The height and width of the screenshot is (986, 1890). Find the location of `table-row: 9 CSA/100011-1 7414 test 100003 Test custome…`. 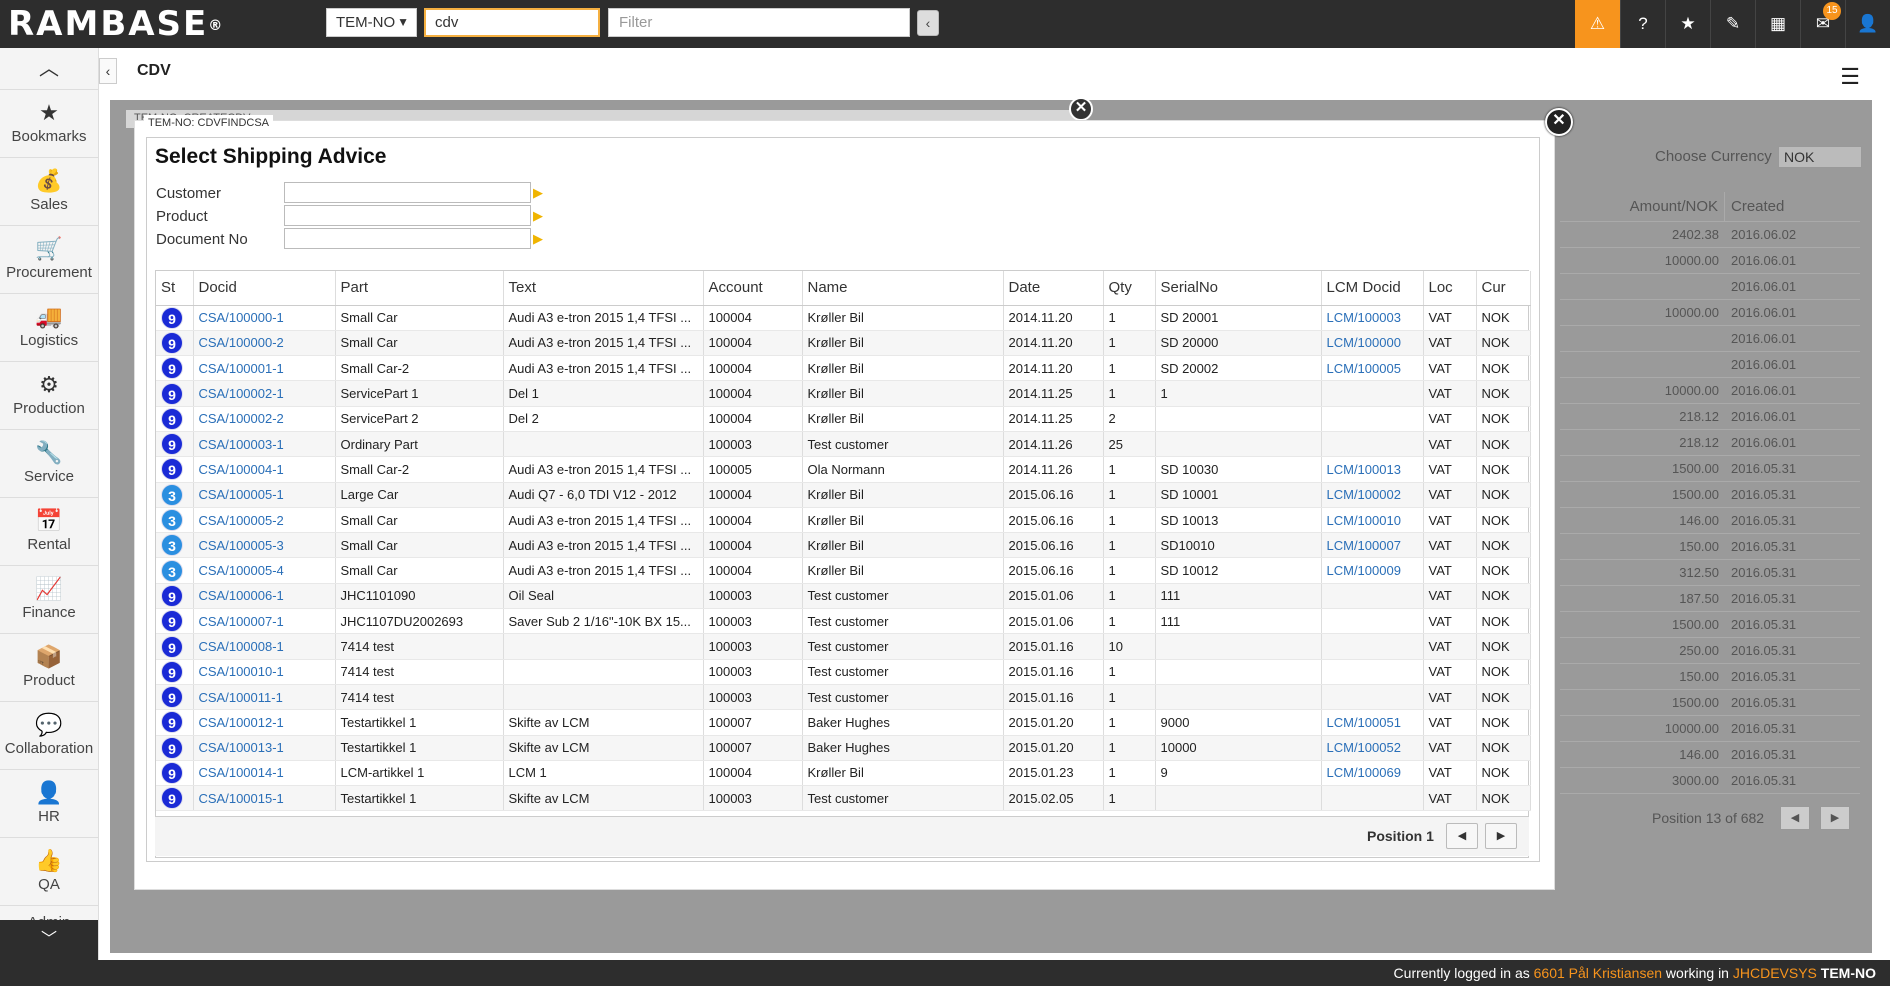

table-row: 9 CSA/100011-1 7414 test 100003 Test custome… is located at coordinates (843, 697).